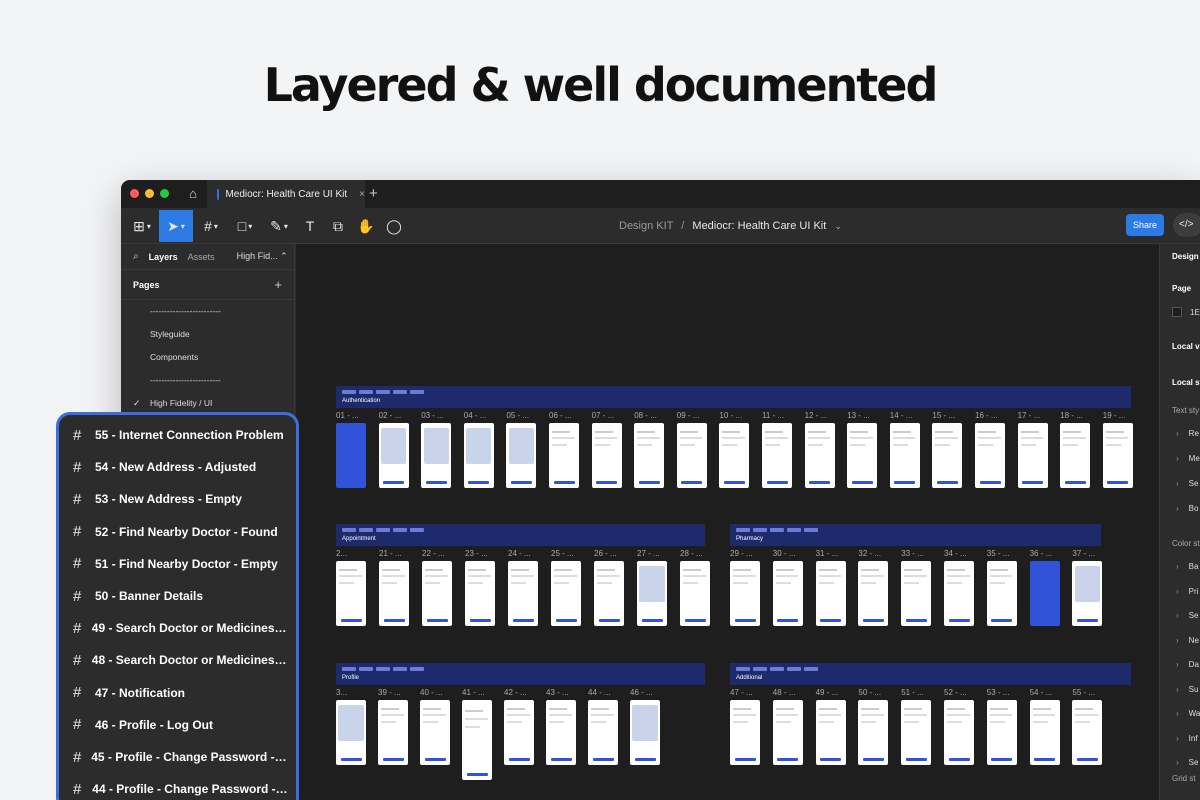  Describe the element at coordinates (207, 357) in the screenshot. I see `page-item: Components` at that location.